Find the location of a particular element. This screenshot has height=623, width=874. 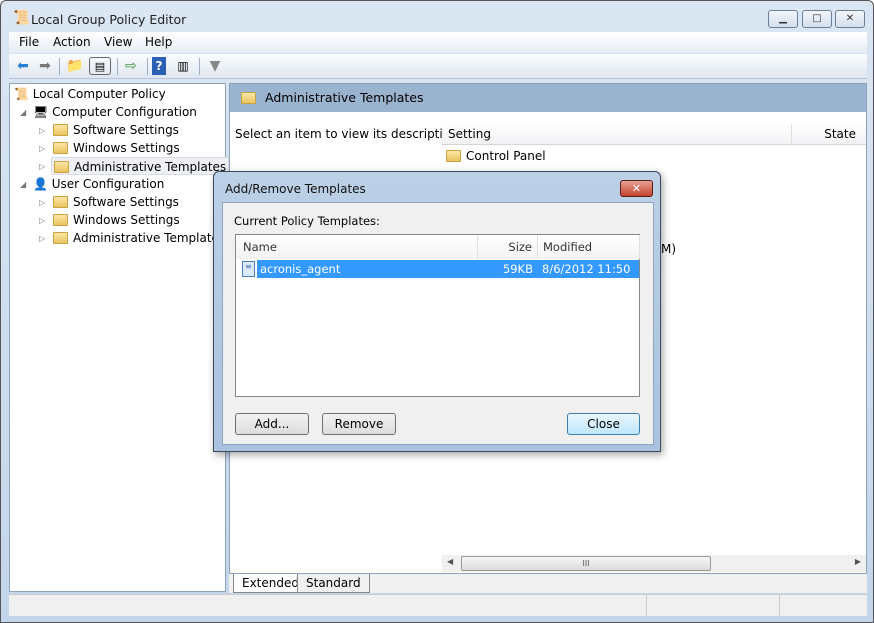

tree-computer-administrative-templates: Administrative Templates is located at coordinates (140, 166).